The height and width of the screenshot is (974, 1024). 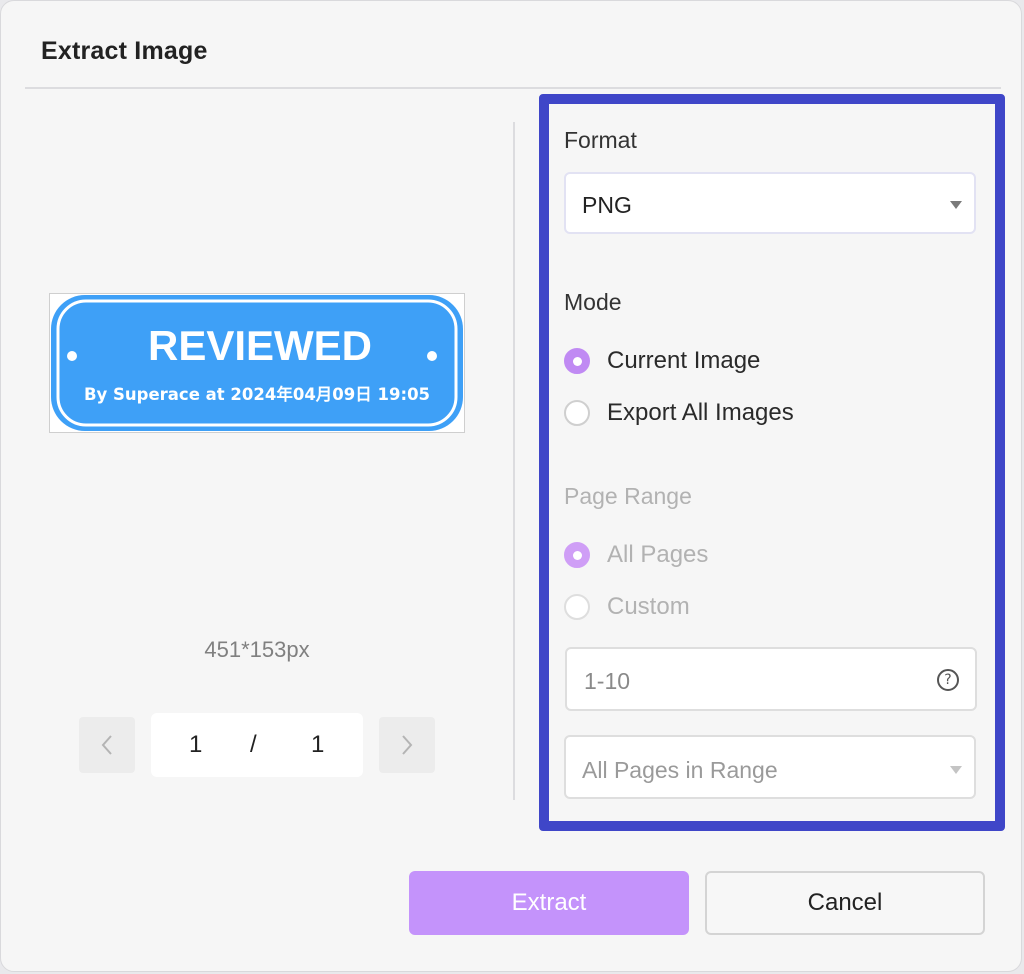 I want to click on pages-subset-select: All Pages in Range, so click(x=770, y=767).